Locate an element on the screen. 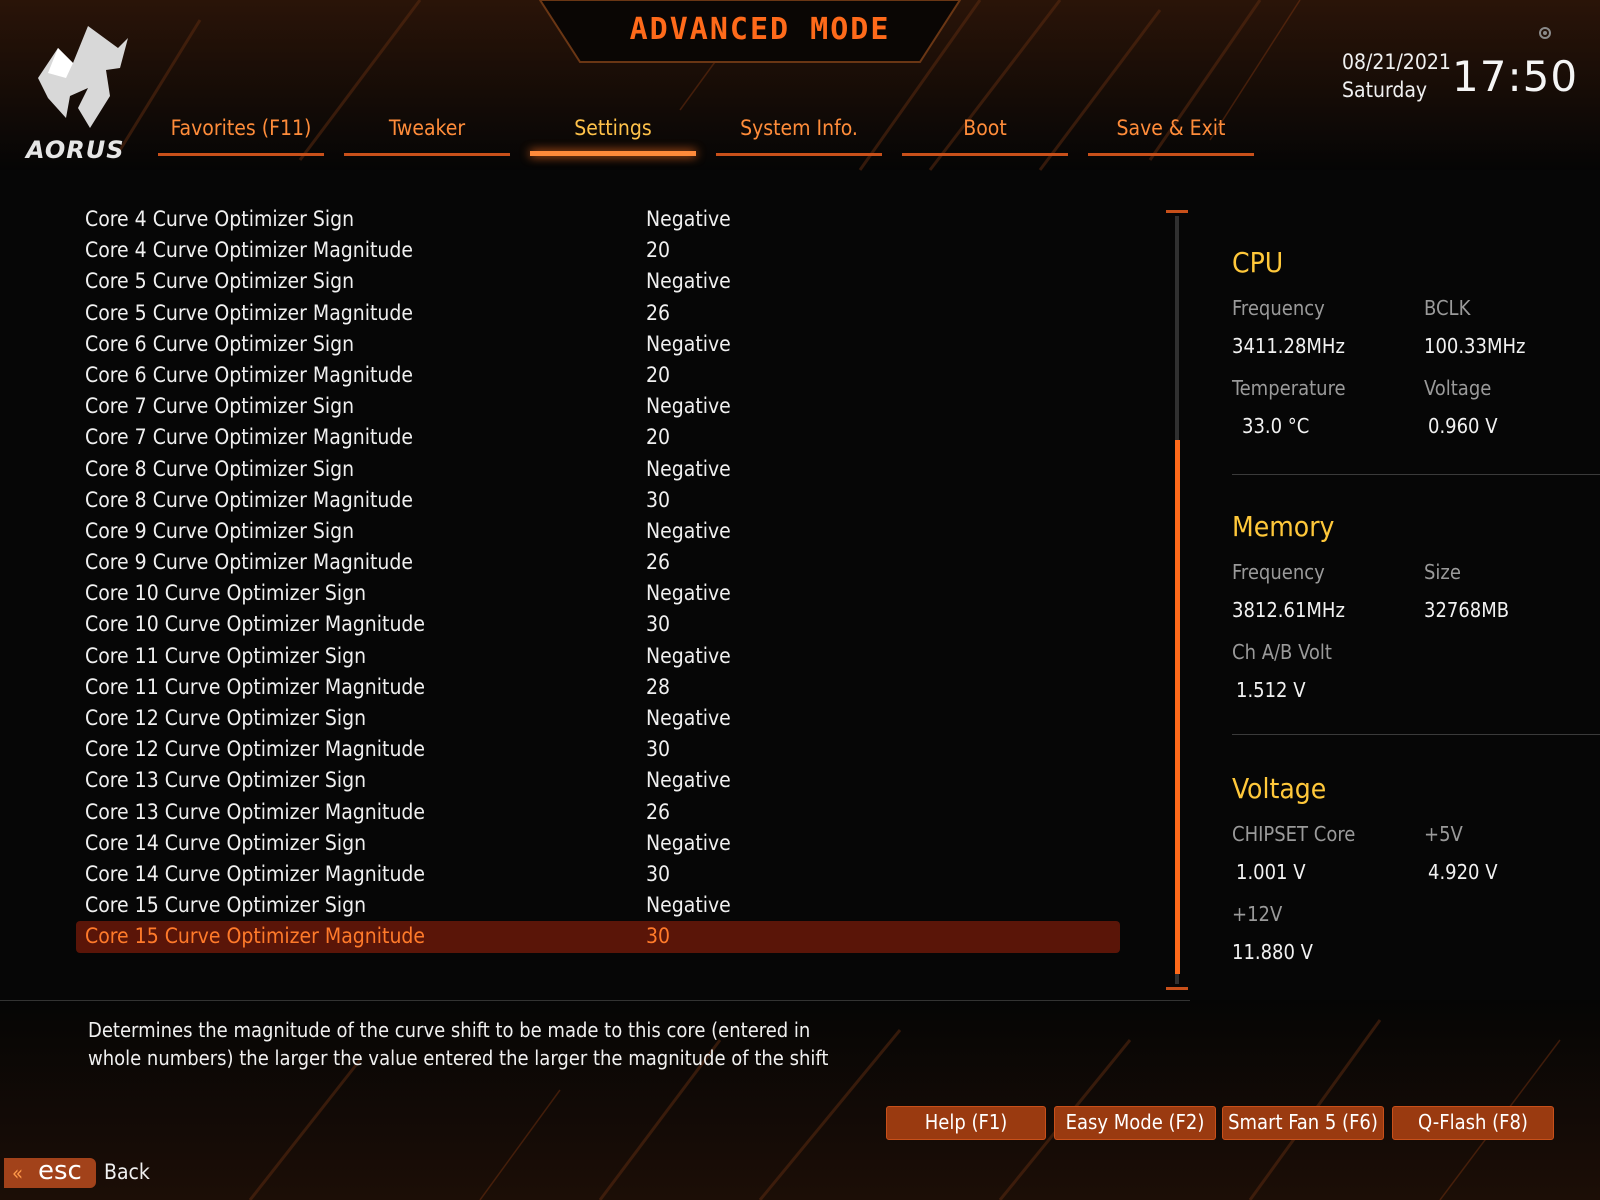 The width and height of the screenshot is (1600, 1200). setting-row: Core 9 Curve Optimizer Sign Negative is located at coordinates (598, 531).